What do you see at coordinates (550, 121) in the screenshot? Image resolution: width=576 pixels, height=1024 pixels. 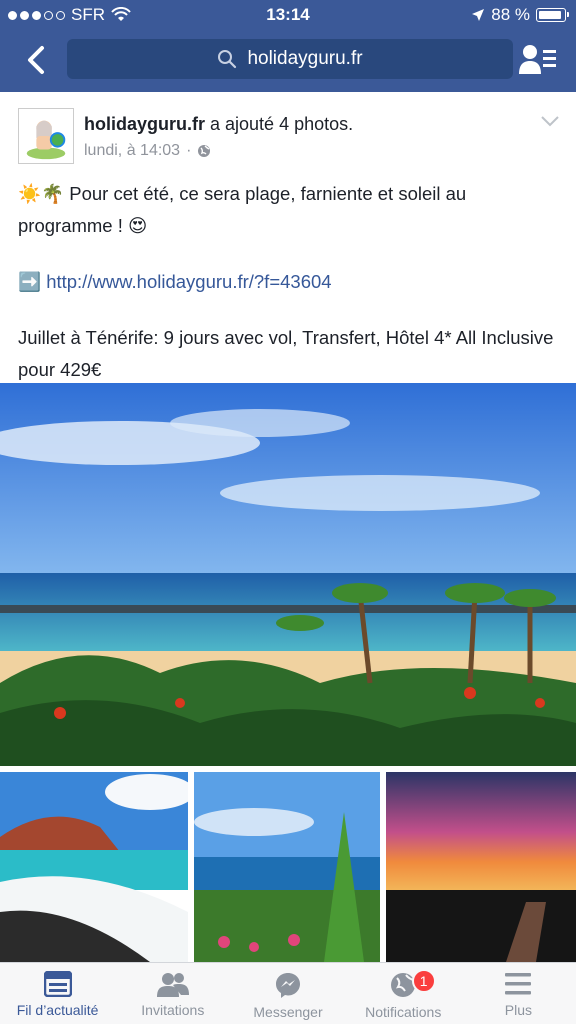 I see `post-options-chevron-icon` at bounding box center [550, 121].